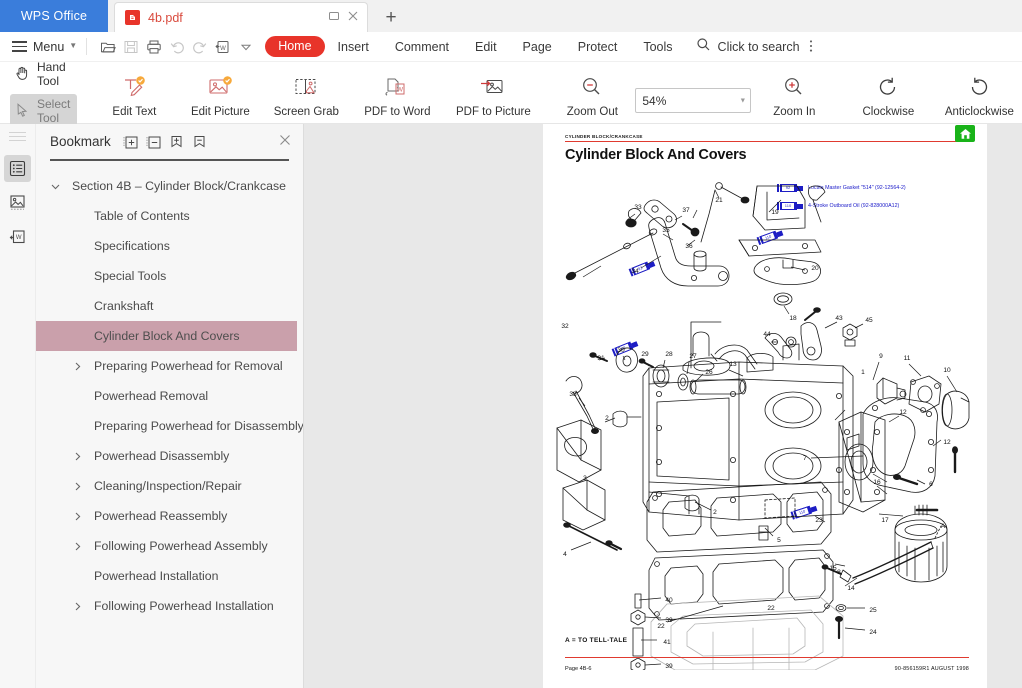 The width and height of the screenshot is (1022, 688). I want to click on bookmark-item: Crankshaft, so click(169, 306).